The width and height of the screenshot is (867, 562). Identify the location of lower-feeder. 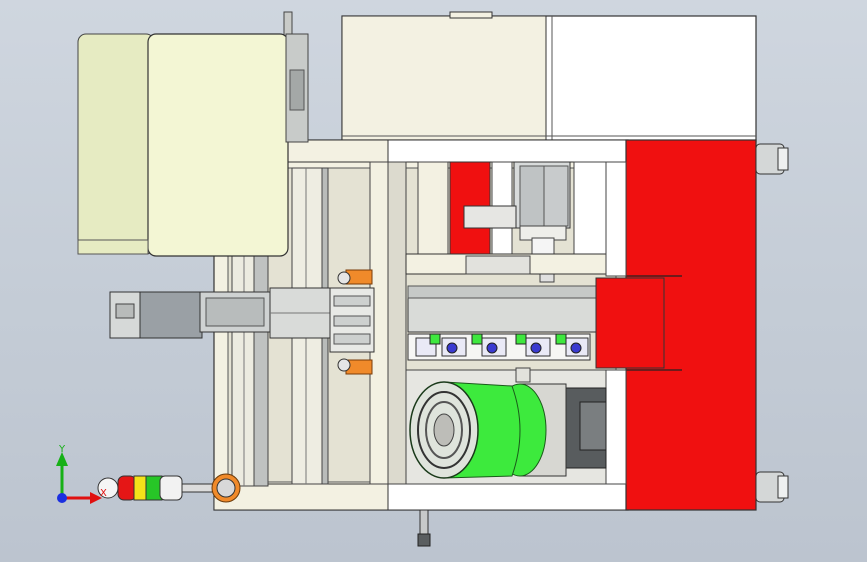
(506, 426).